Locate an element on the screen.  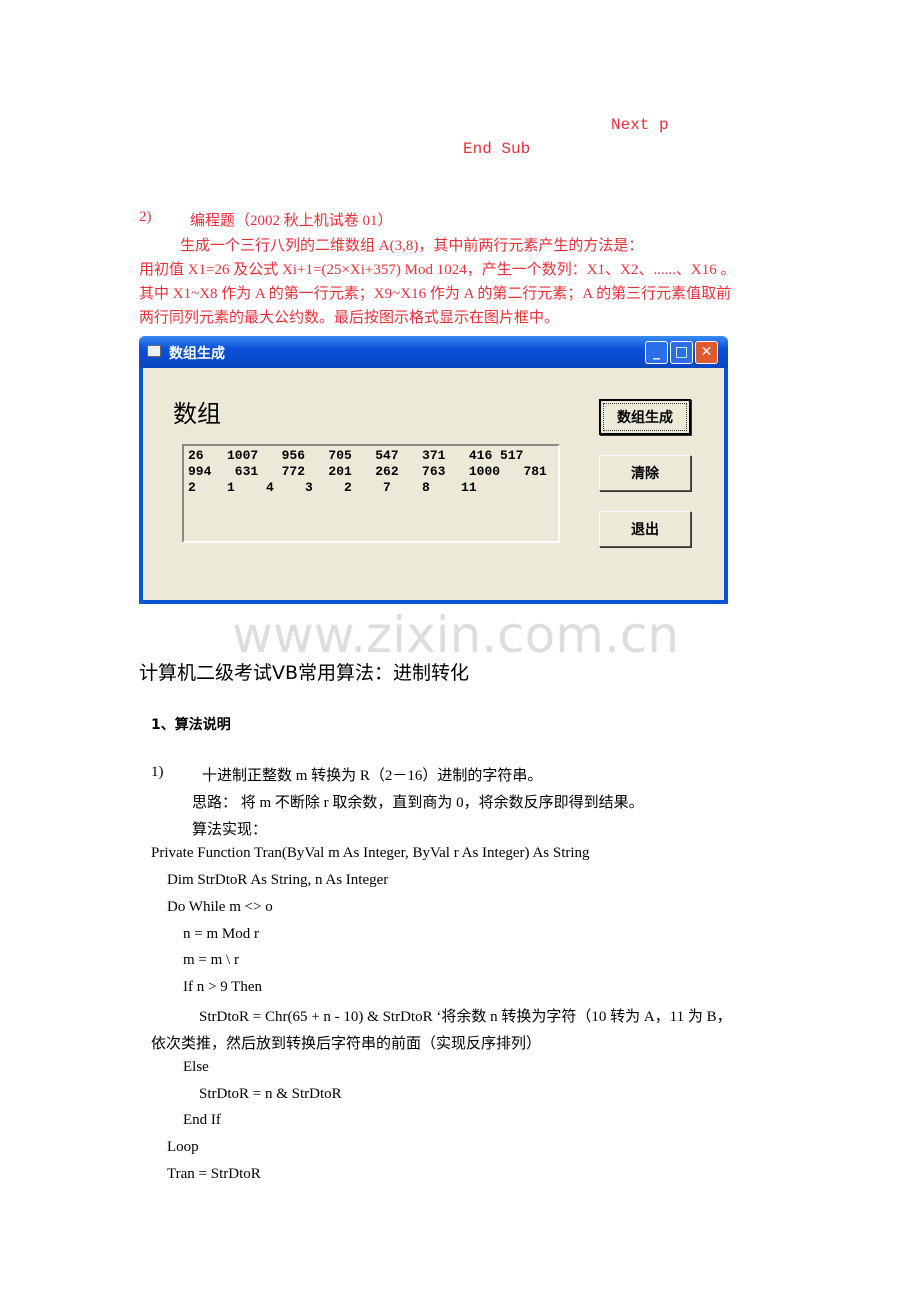
code-line: m = m \ r is located at coordinates (211, 960).